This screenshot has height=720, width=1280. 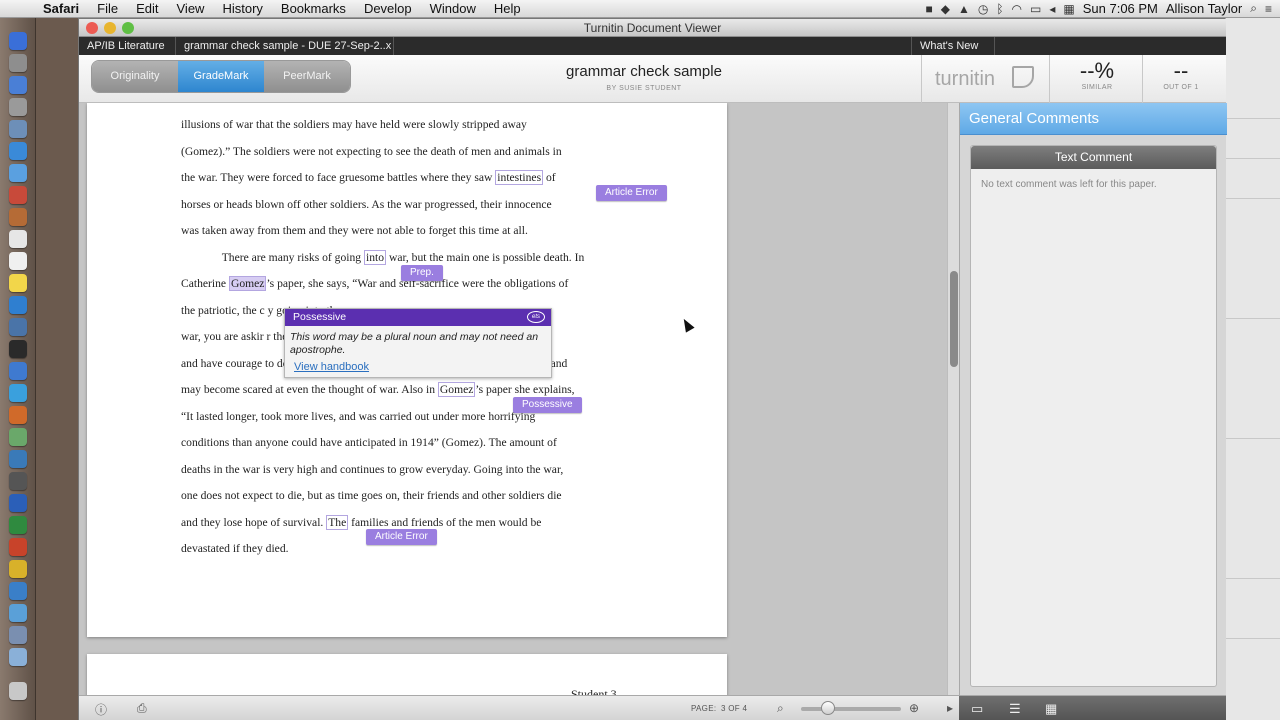 What do you see at coordinates (247, 283) in the screenshot?
I see `marked-word-selected: Gomez` at bounding box center [247, 283].